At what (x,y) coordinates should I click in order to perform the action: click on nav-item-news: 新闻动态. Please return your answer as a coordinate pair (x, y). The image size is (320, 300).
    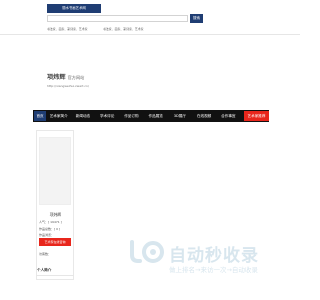
    Looking at the image, I should click on (82, 116).